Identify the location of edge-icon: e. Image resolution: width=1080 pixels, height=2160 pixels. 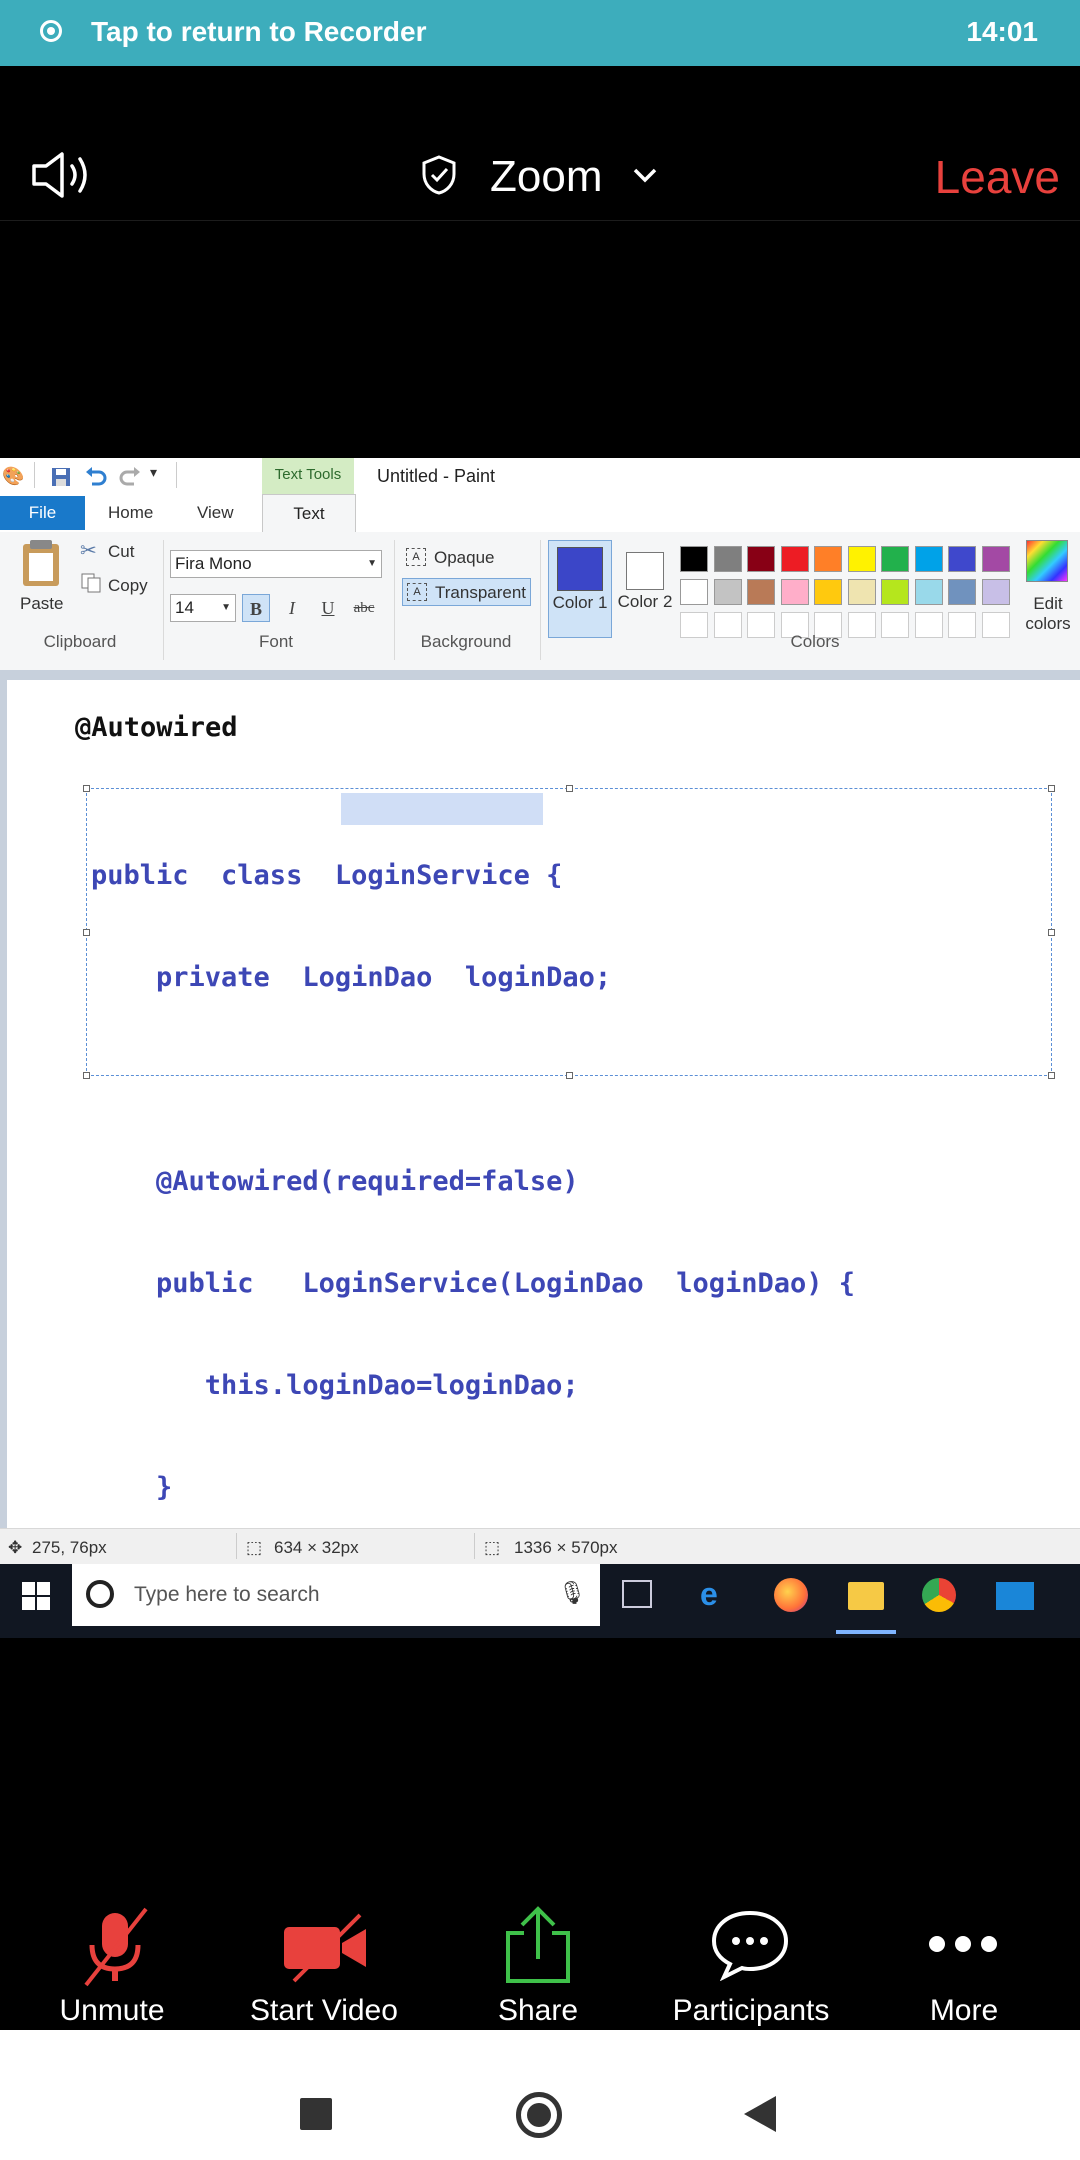
(709, 1594).